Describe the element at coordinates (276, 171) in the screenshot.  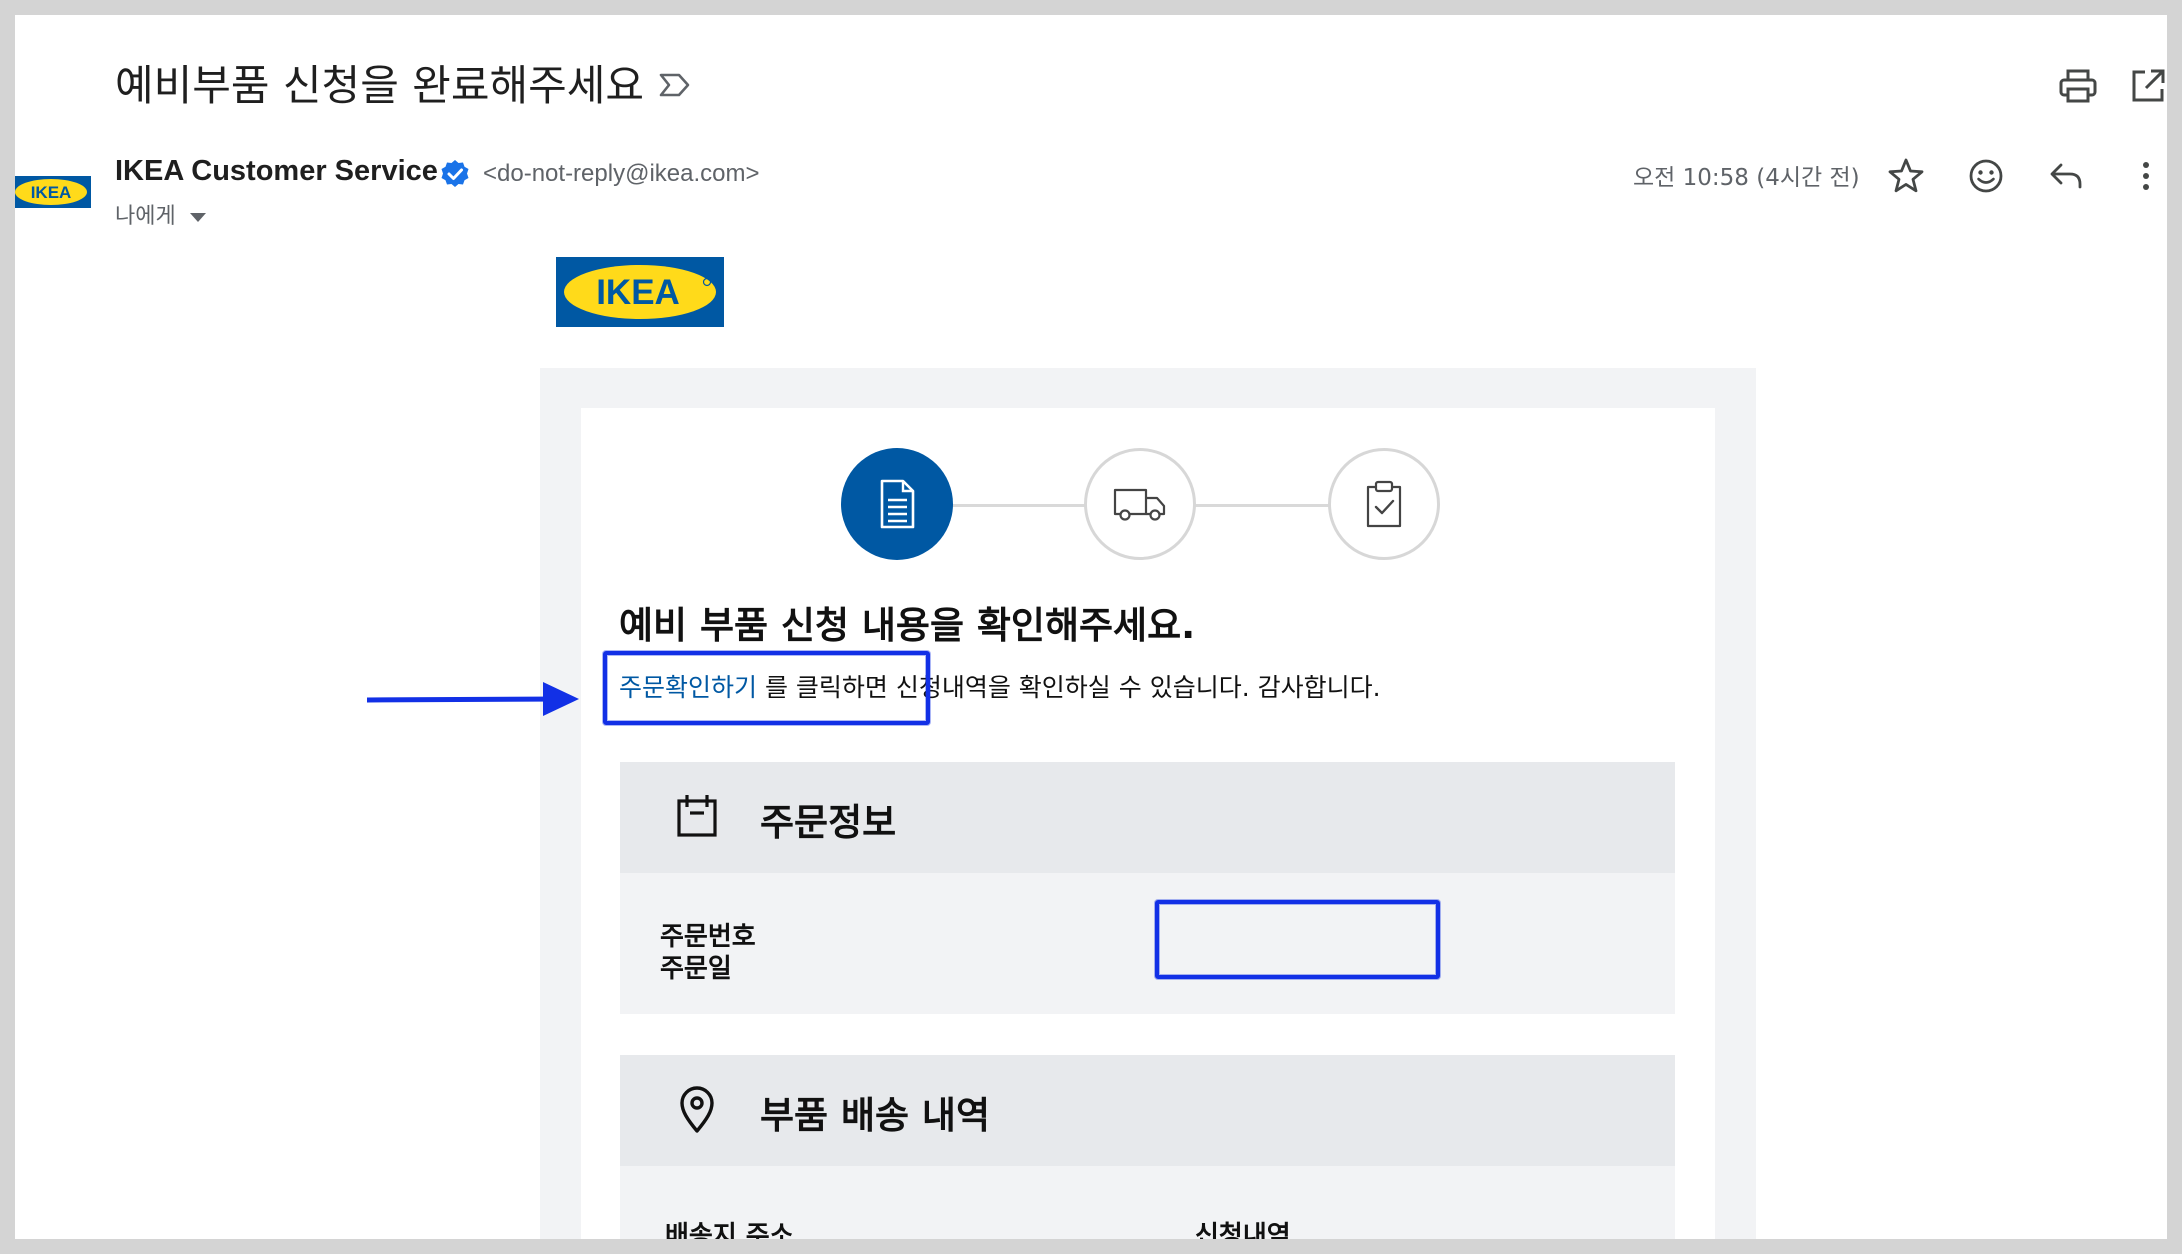
I see `sender-name: IKEA Customer Service` at that location.